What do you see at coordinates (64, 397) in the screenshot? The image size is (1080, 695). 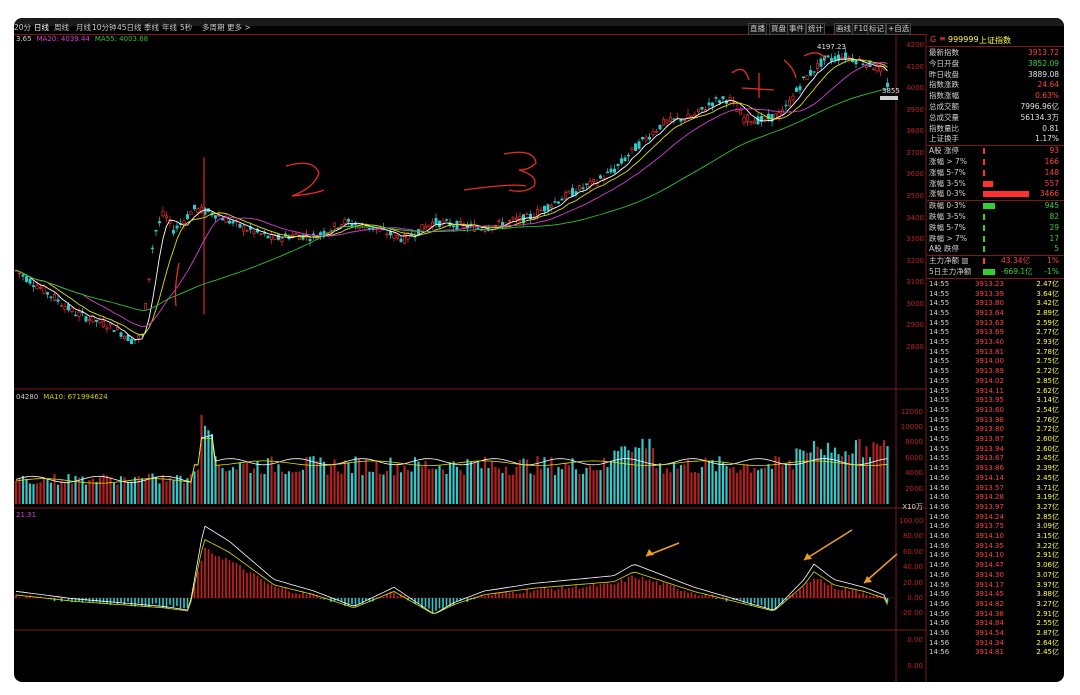 I see `volume-ma-legend: 04280 MA10: 671994624` at bounding box center [64, 397].